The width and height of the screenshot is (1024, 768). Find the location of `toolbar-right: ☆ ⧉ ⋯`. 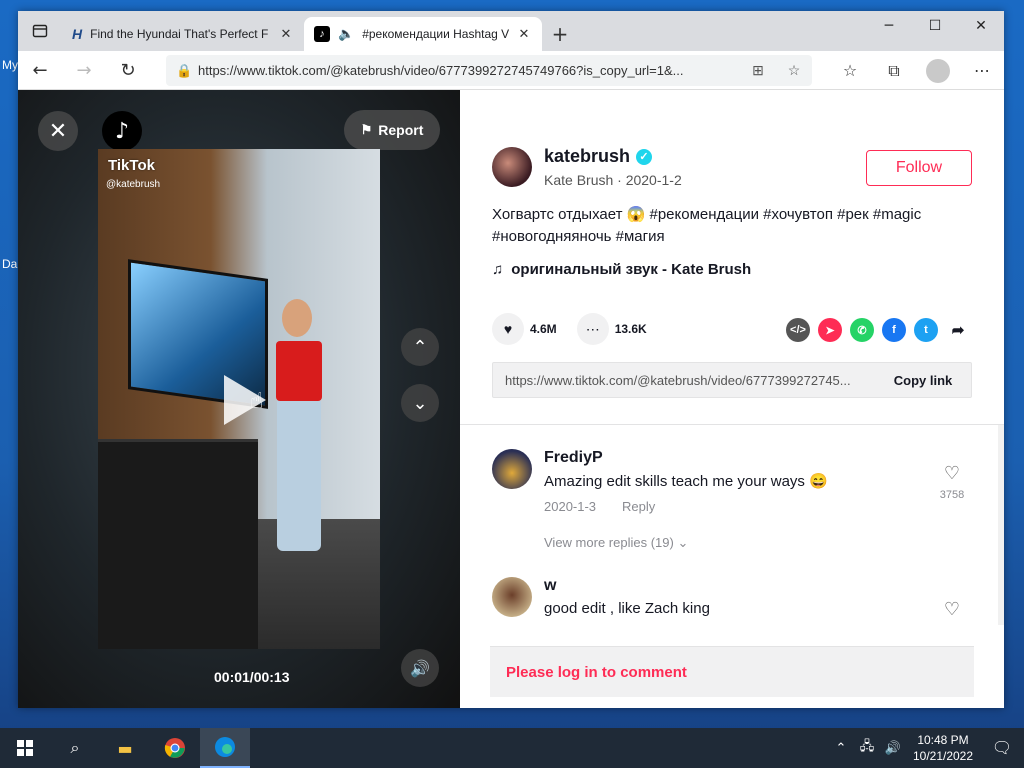

toolbar-right: ☆ ⧉ ⋯ is located at coordinates (916, 70).